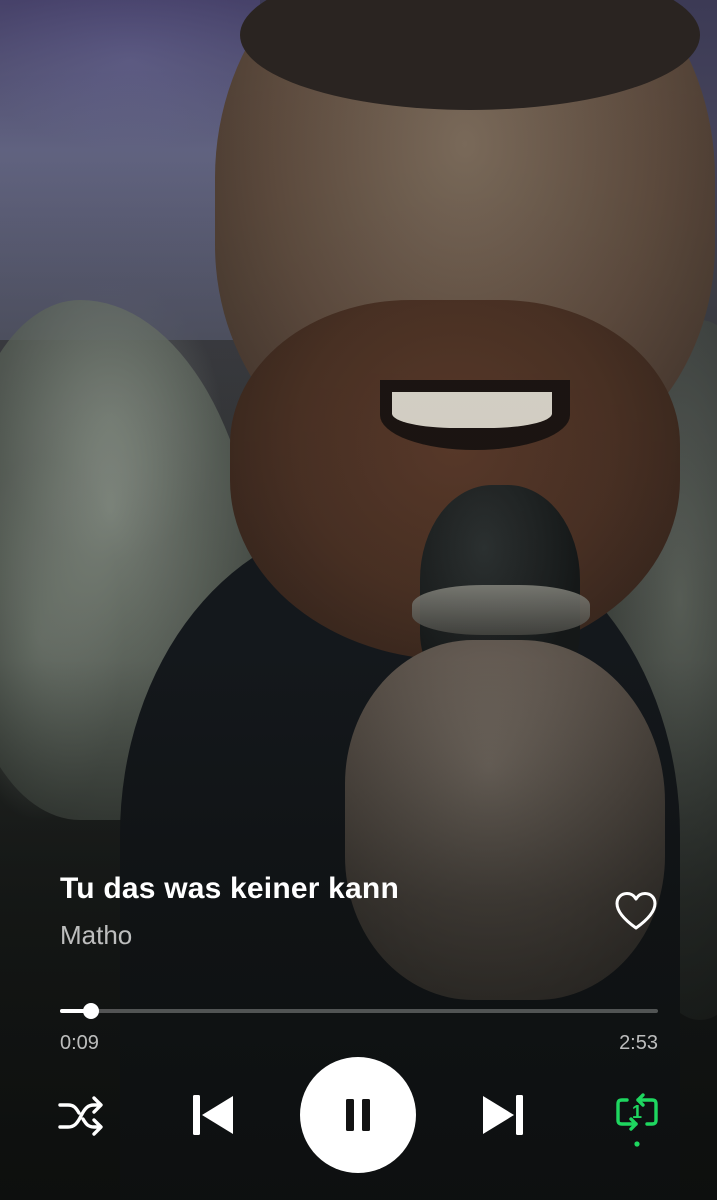 Image resolution: width=717 pixels, height=1200 pixels. I want to click on track-artist: Matho, so click(96, 935).